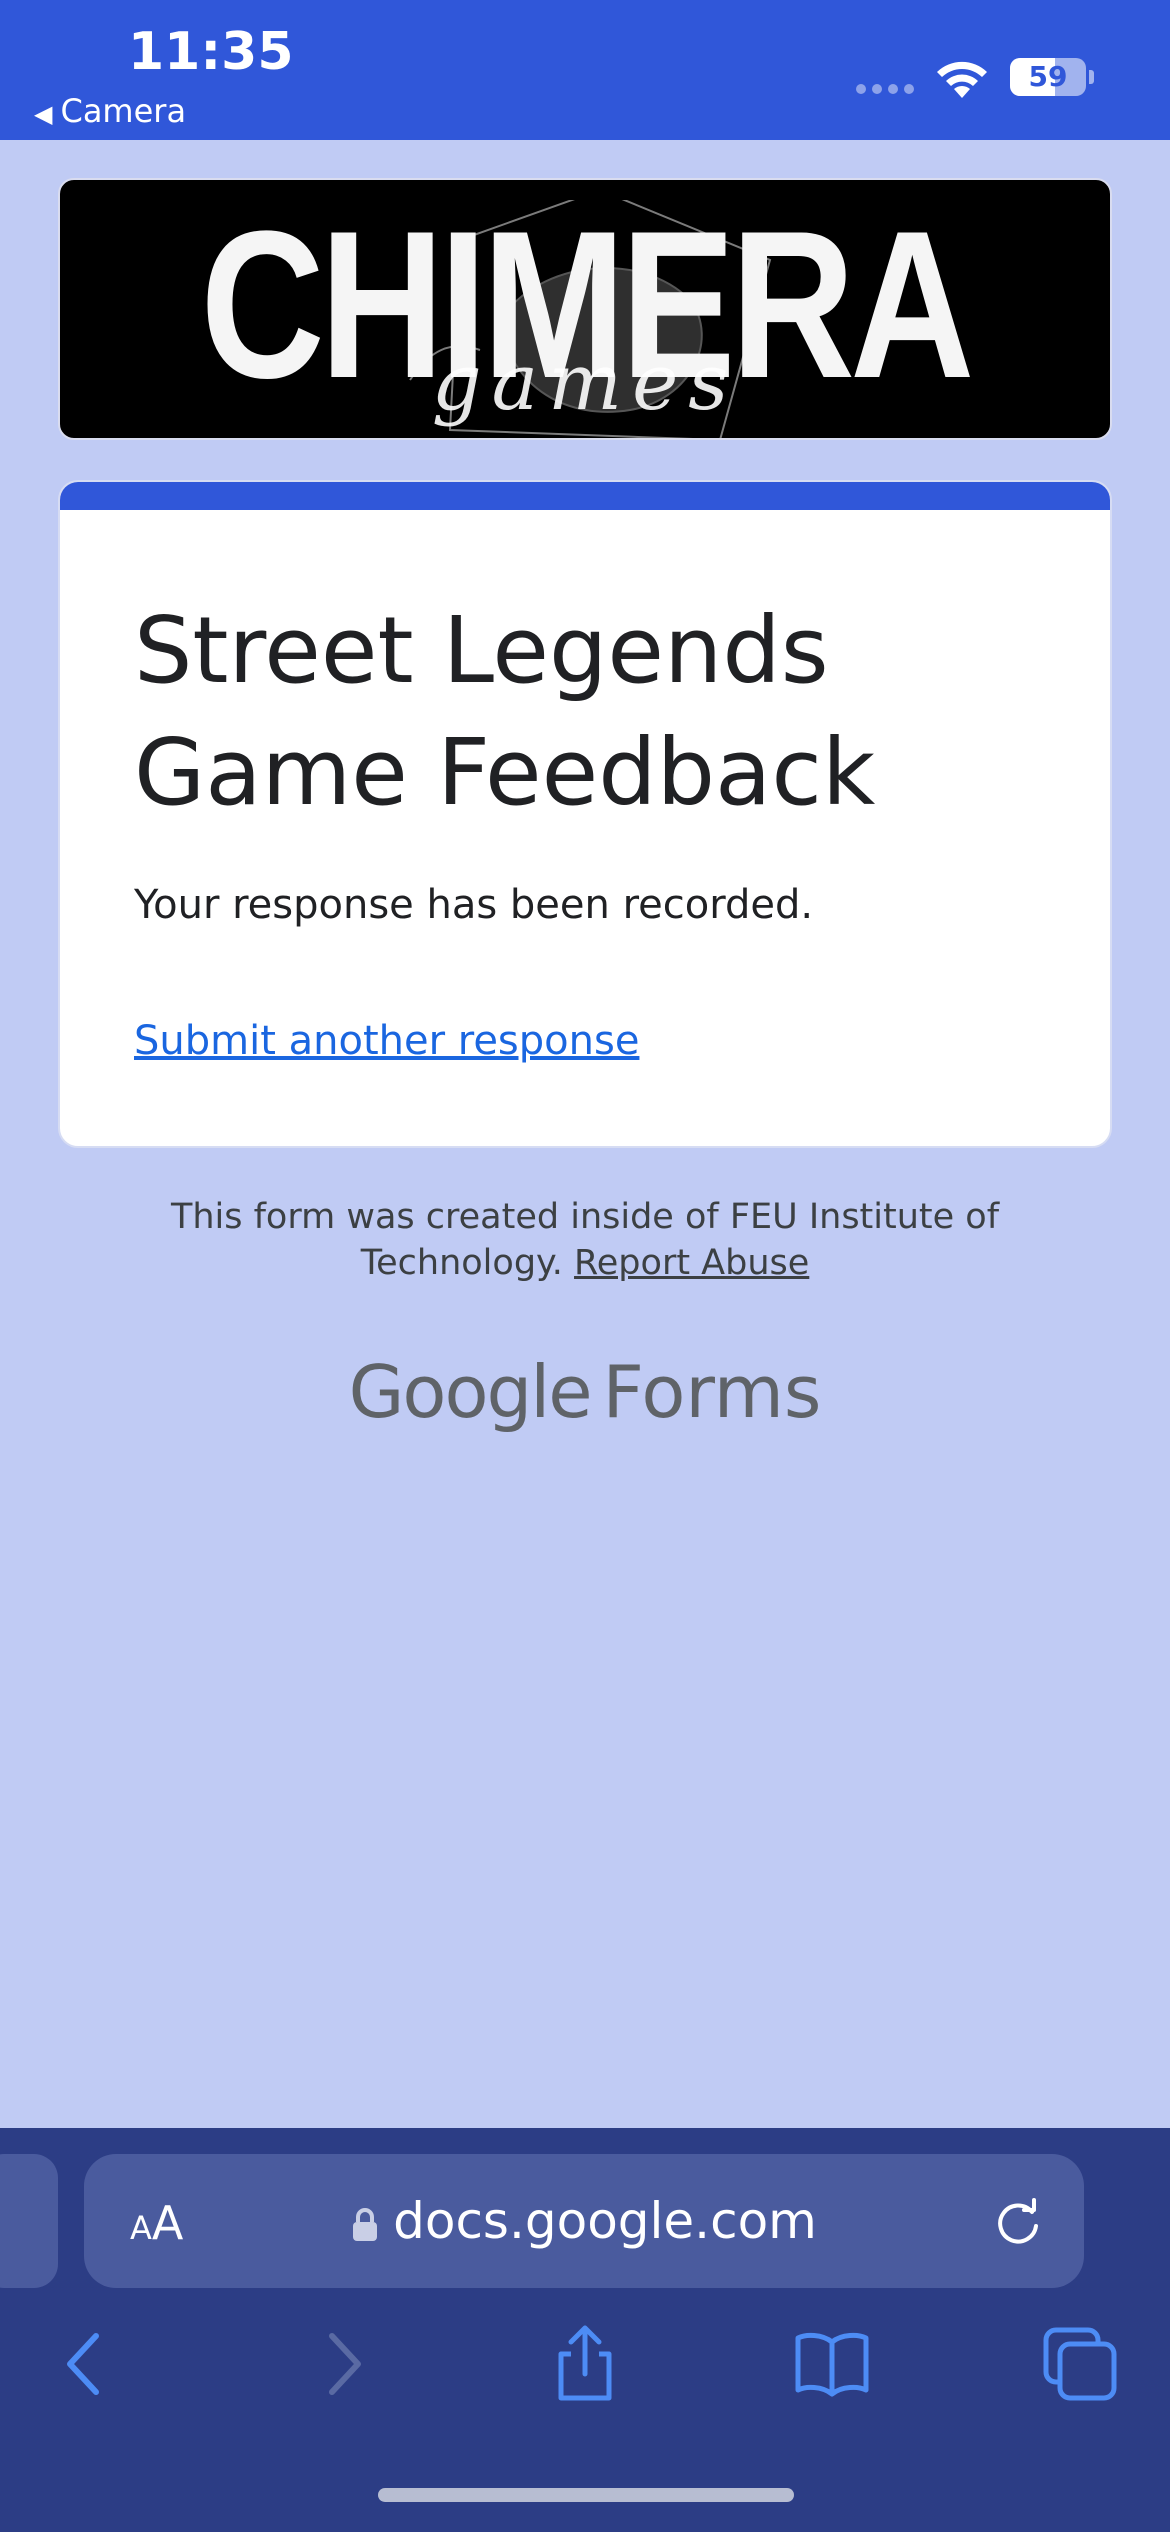  I want to click on url-display: docs.google.com, so click(584, 2221).